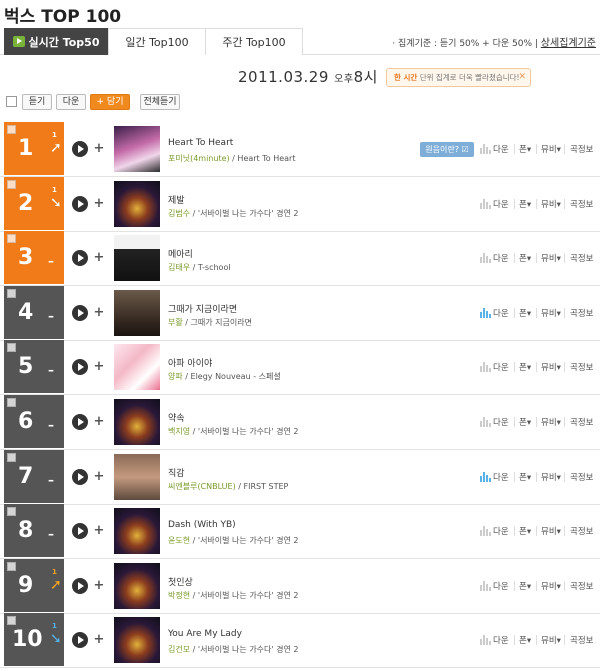 This screenshot has width=600, height=671. I want to click on artist-name: 백지영, so click(179, 431).